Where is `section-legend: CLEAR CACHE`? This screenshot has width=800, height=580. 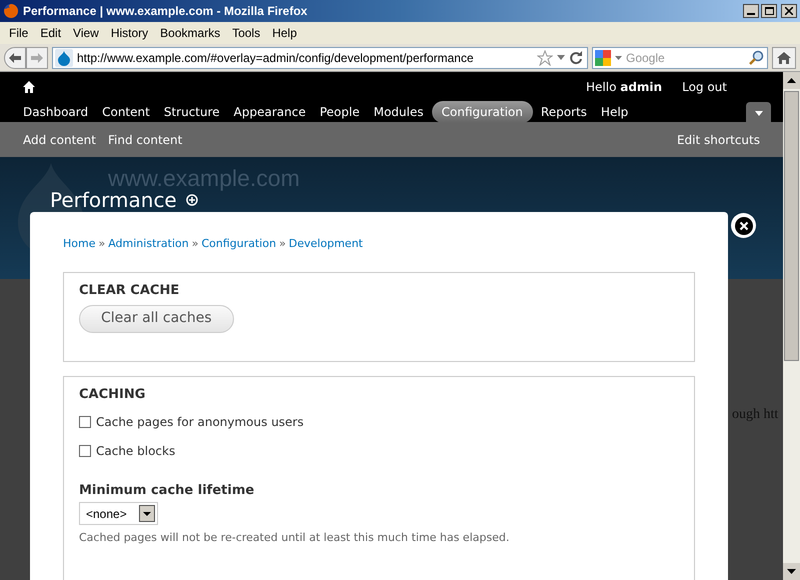
section-legend: CLEAR CACHE is located at coordinates (379, 290).